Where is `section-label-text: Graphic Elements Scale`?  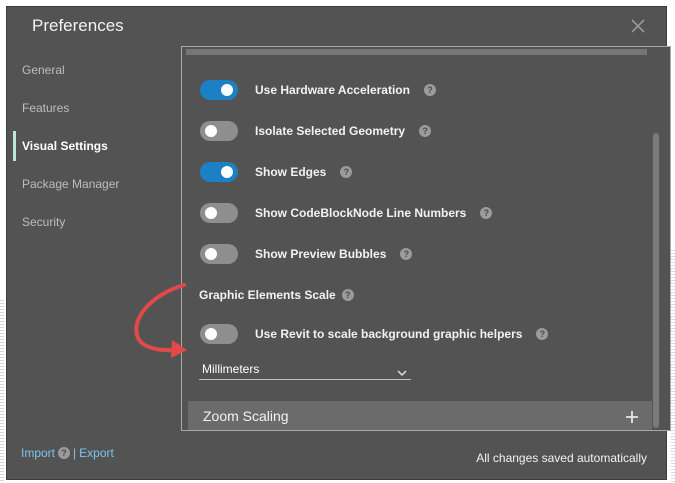 section-label-text: Graphic Elements Scale is located at coordinates (267, 295).